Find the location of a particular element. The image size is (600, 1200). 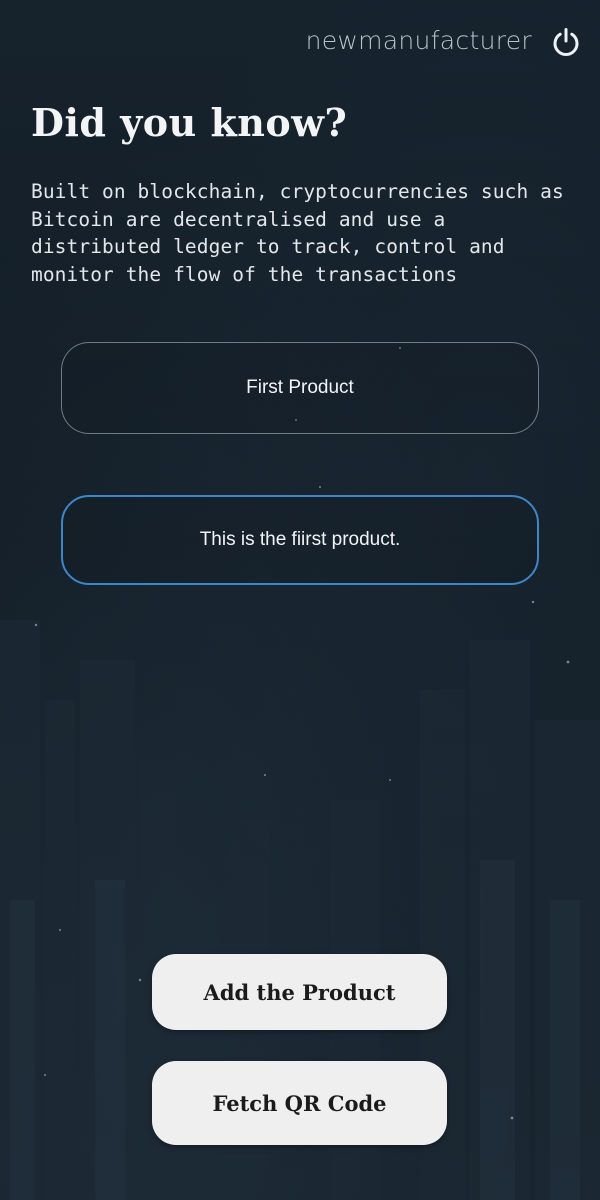

page-heading: Did you know? is located at coordinates (189, 122).